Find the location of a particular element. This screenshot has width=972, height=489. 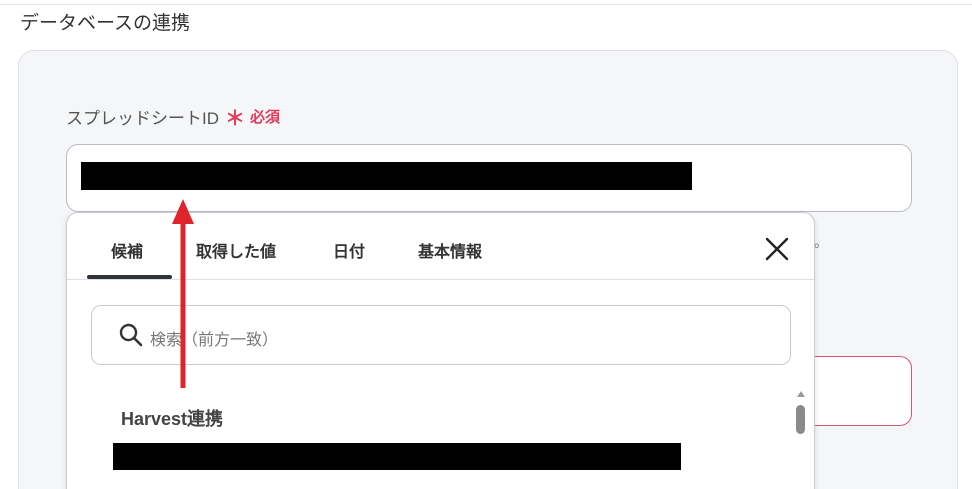

redacted-value is located at coordinates (386, 176).